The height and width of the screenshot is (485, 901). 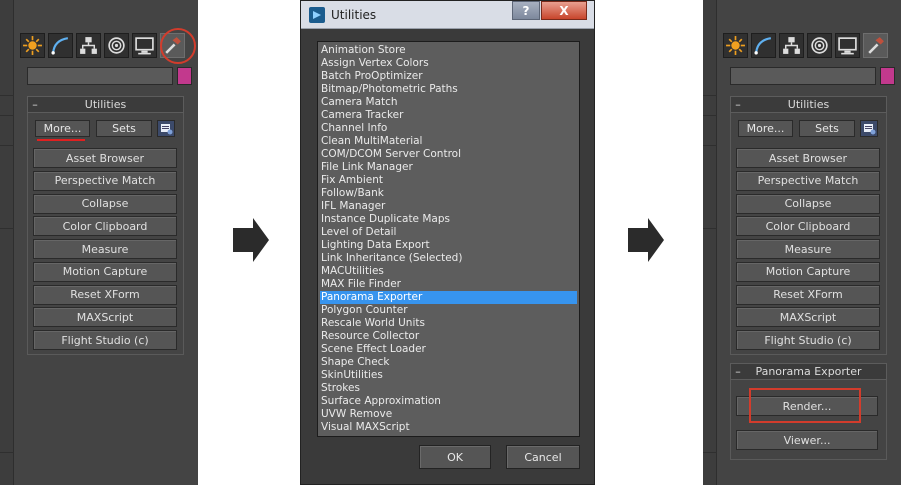 What do you see at coordinates (251, 240) in the screenshot?
I see `arrow-right-icon` at bounding box center [251, 240].